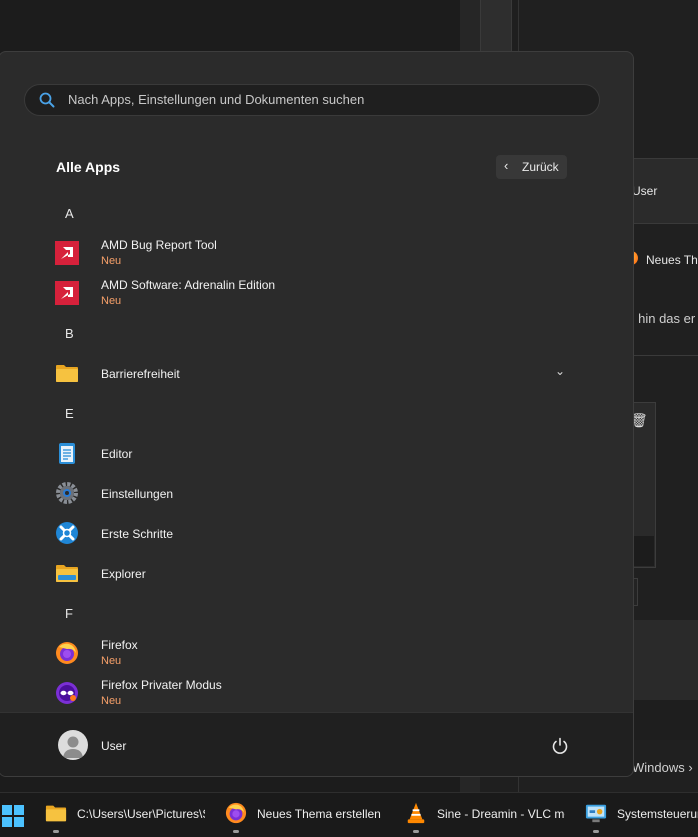 This screenshot has width=698, height=837. I want to click on app-name: AMD Bug Report Tool, so click(159, 245).